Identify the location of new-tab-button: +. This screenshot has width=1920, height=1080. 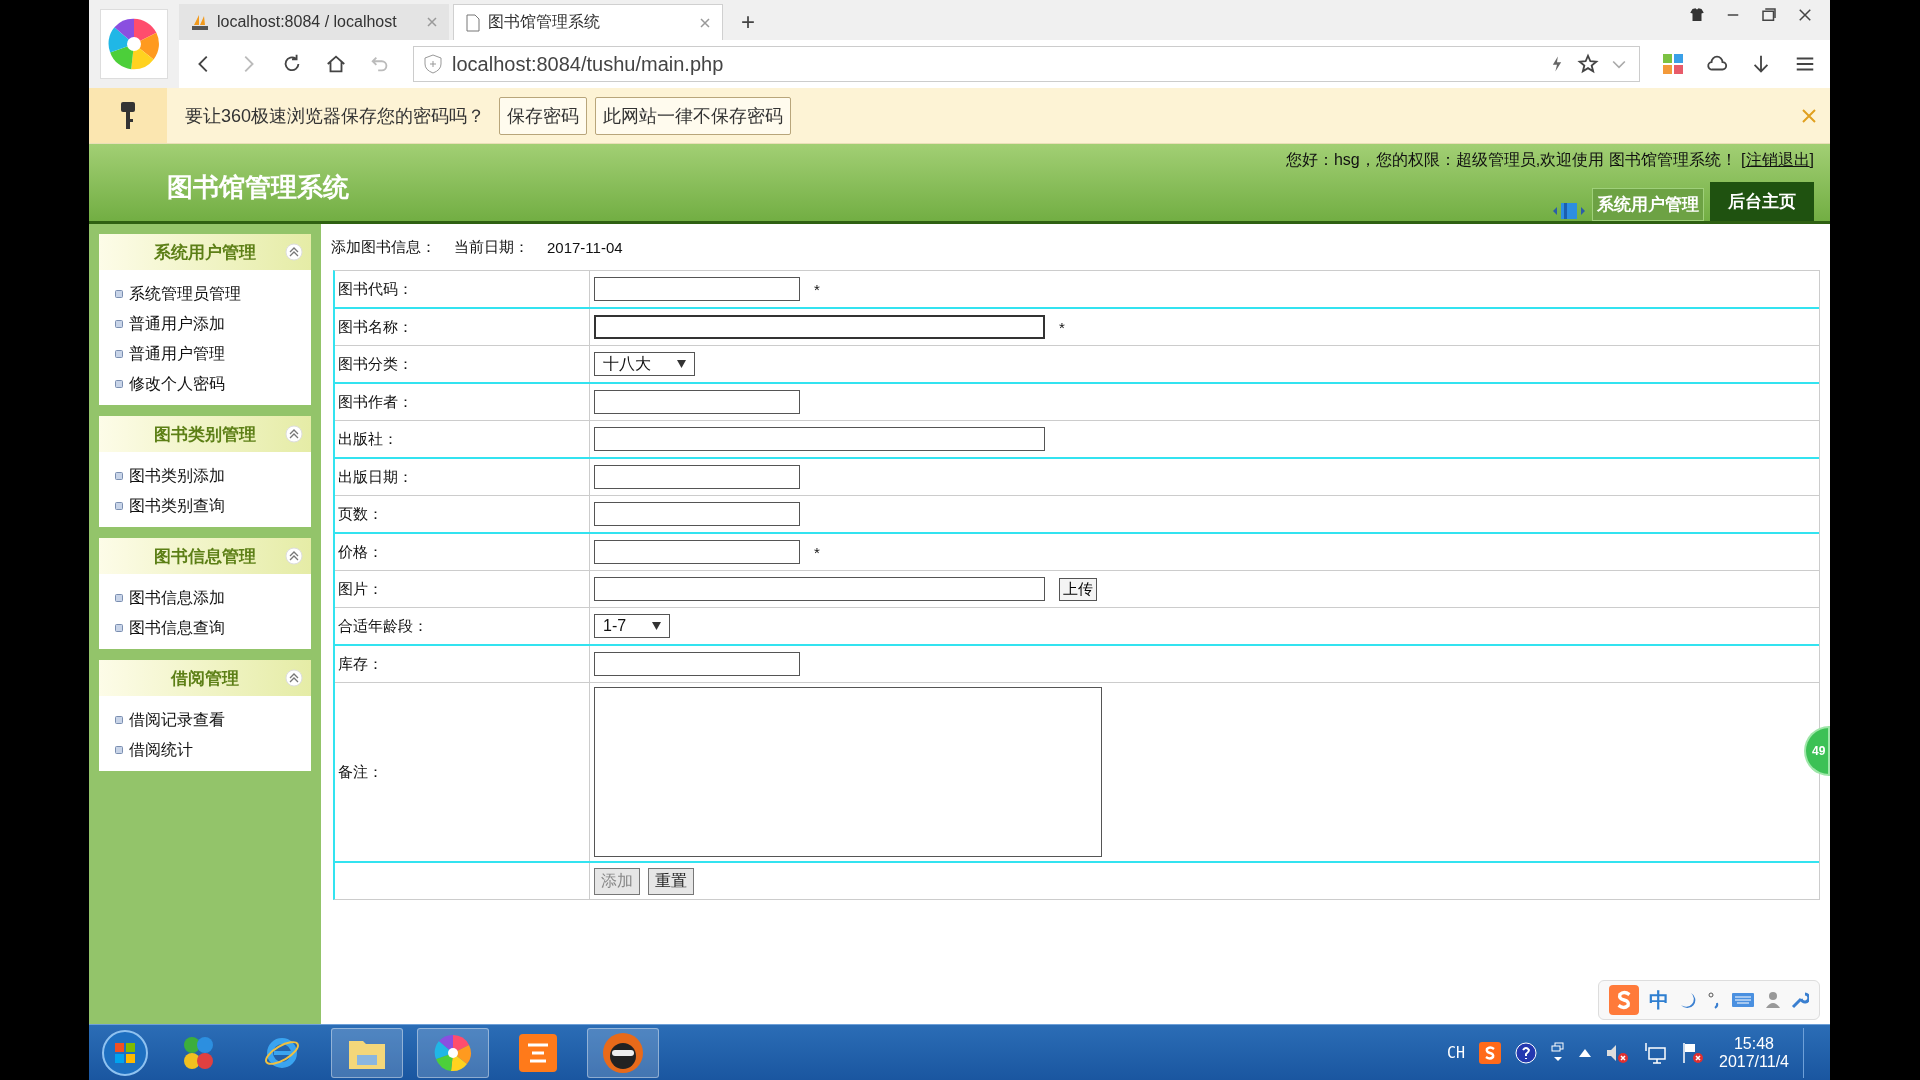
(748, 24).